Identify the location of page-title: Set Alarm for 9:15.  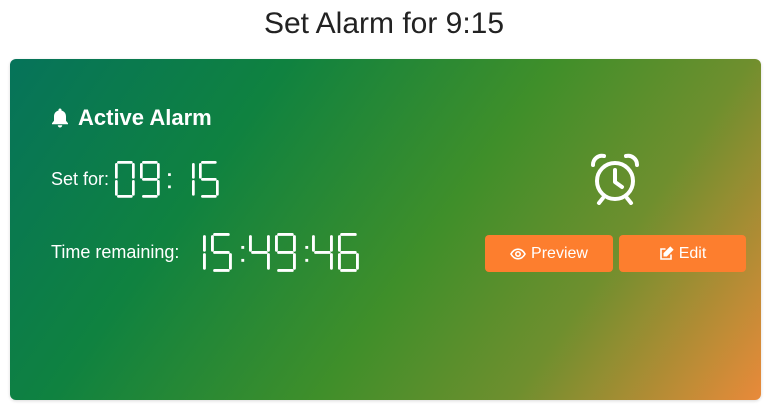
(384, 23).